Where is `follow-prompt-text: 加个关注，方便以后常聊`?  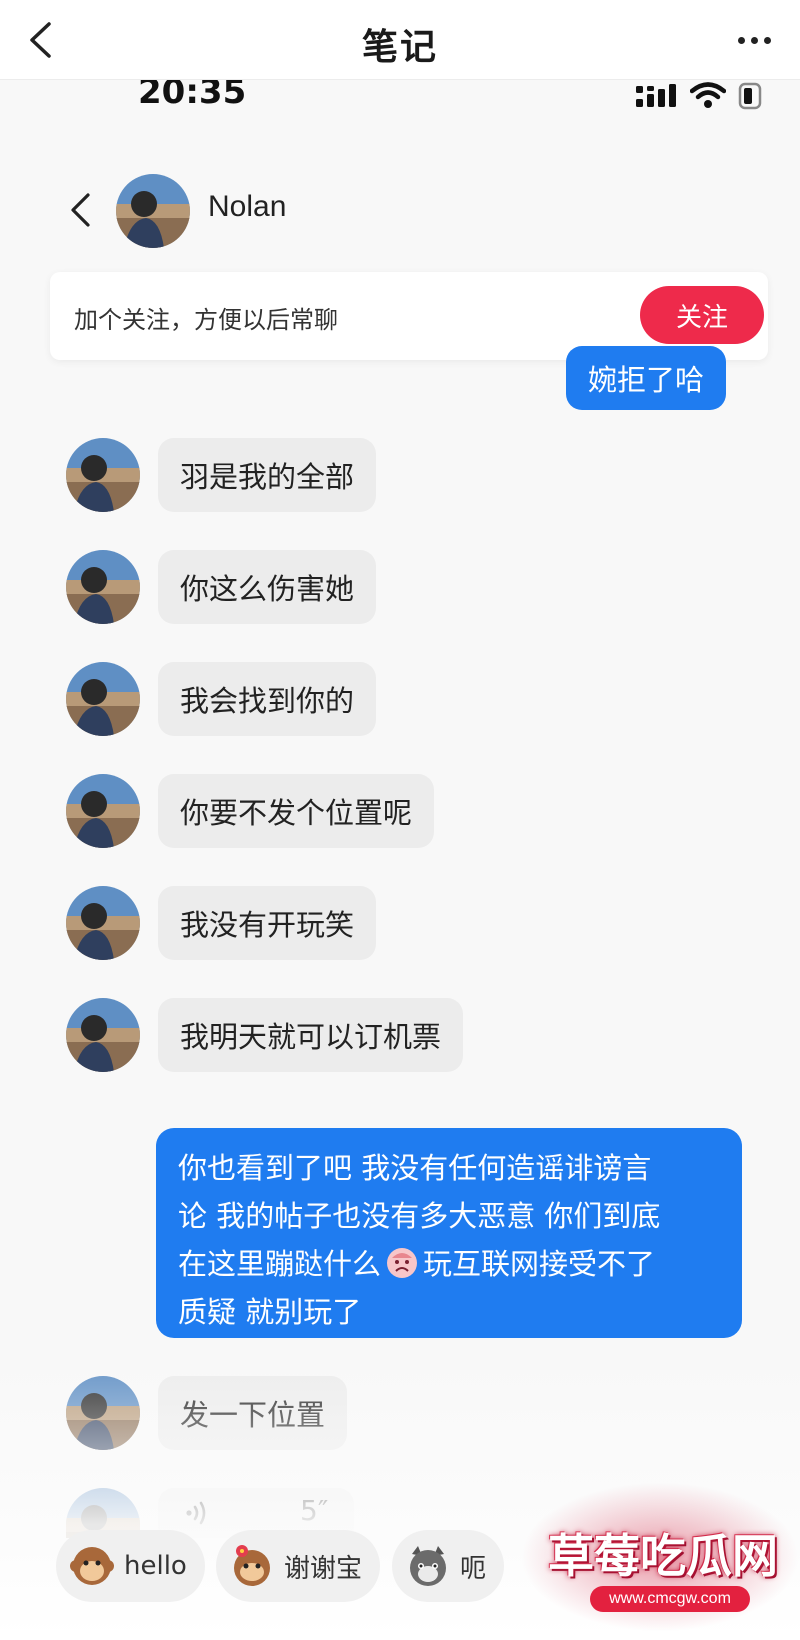
follow-prompt-text: 加个关注，方便以后常聊 is located at coordinates (206, 320).